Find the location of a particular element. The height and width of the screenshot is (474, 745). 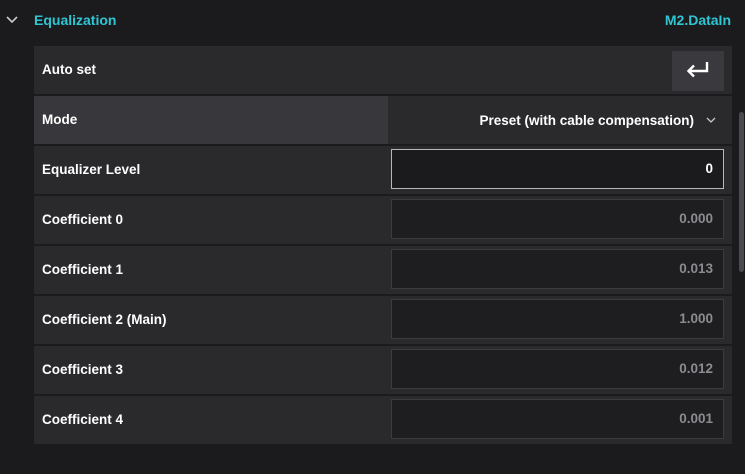

mode-row: Mode Preset (with cable compensation) is located at coordinates (383, 120).